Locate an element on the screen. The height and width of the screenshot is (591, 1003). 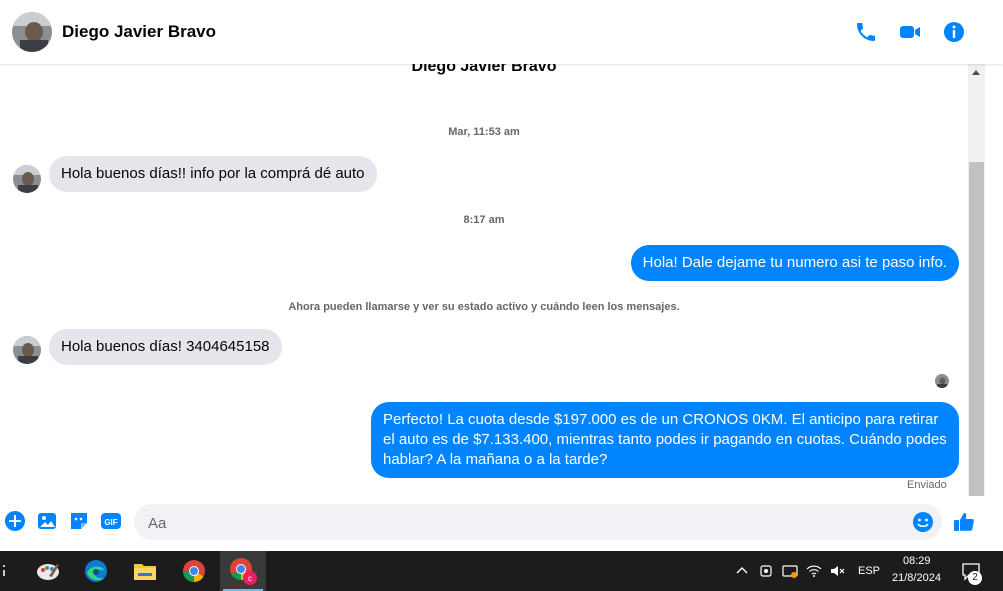
timestamp: Mar, 11:53 am is located at coordinates (484, 132).